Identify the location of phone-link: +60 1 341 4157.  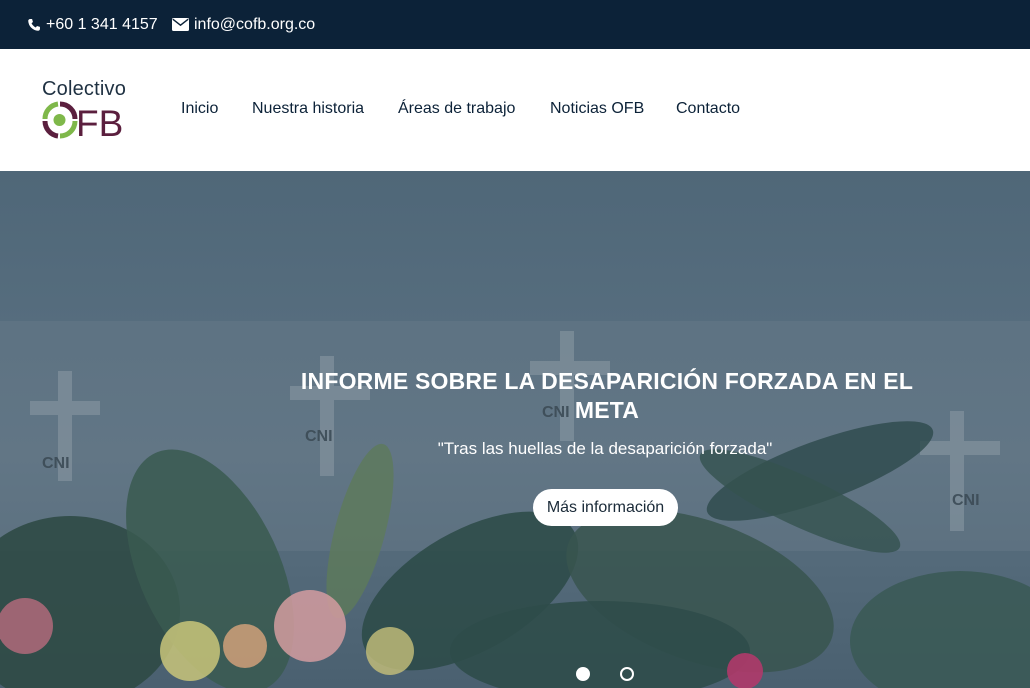
(92, 24).